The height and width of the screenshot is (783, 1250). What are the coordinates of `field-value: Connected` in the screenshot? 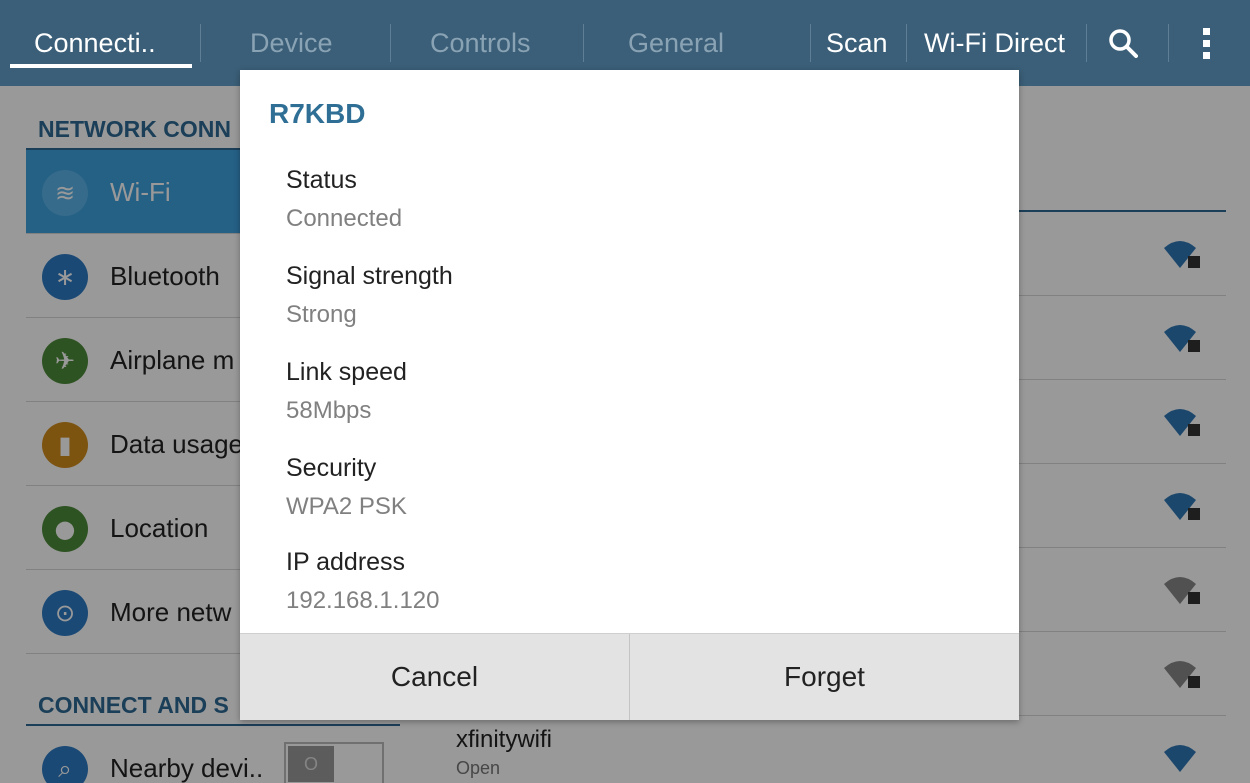 It's located at (344, 218).